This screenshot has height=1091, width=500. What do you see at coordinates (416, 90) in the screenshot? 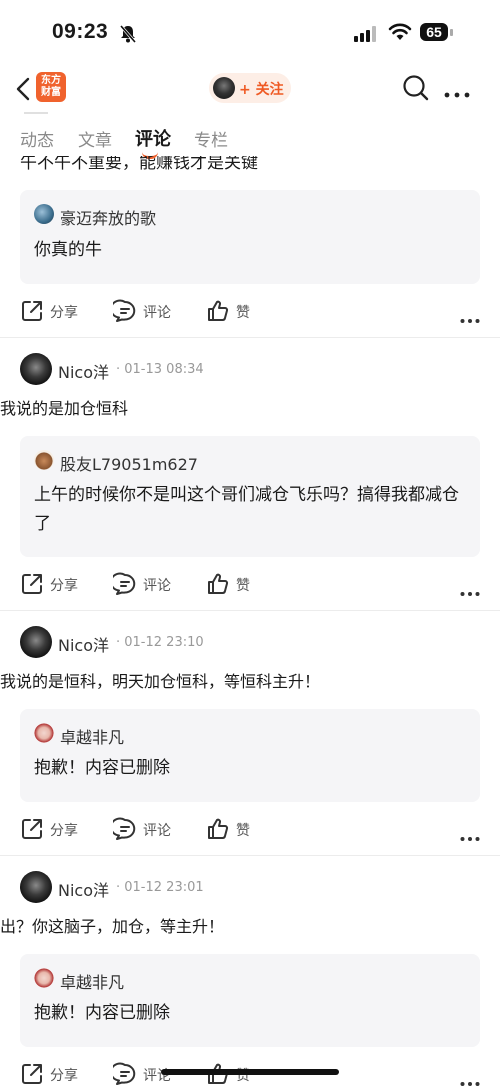
I see `search-icon` at bounding box center [416, 90].